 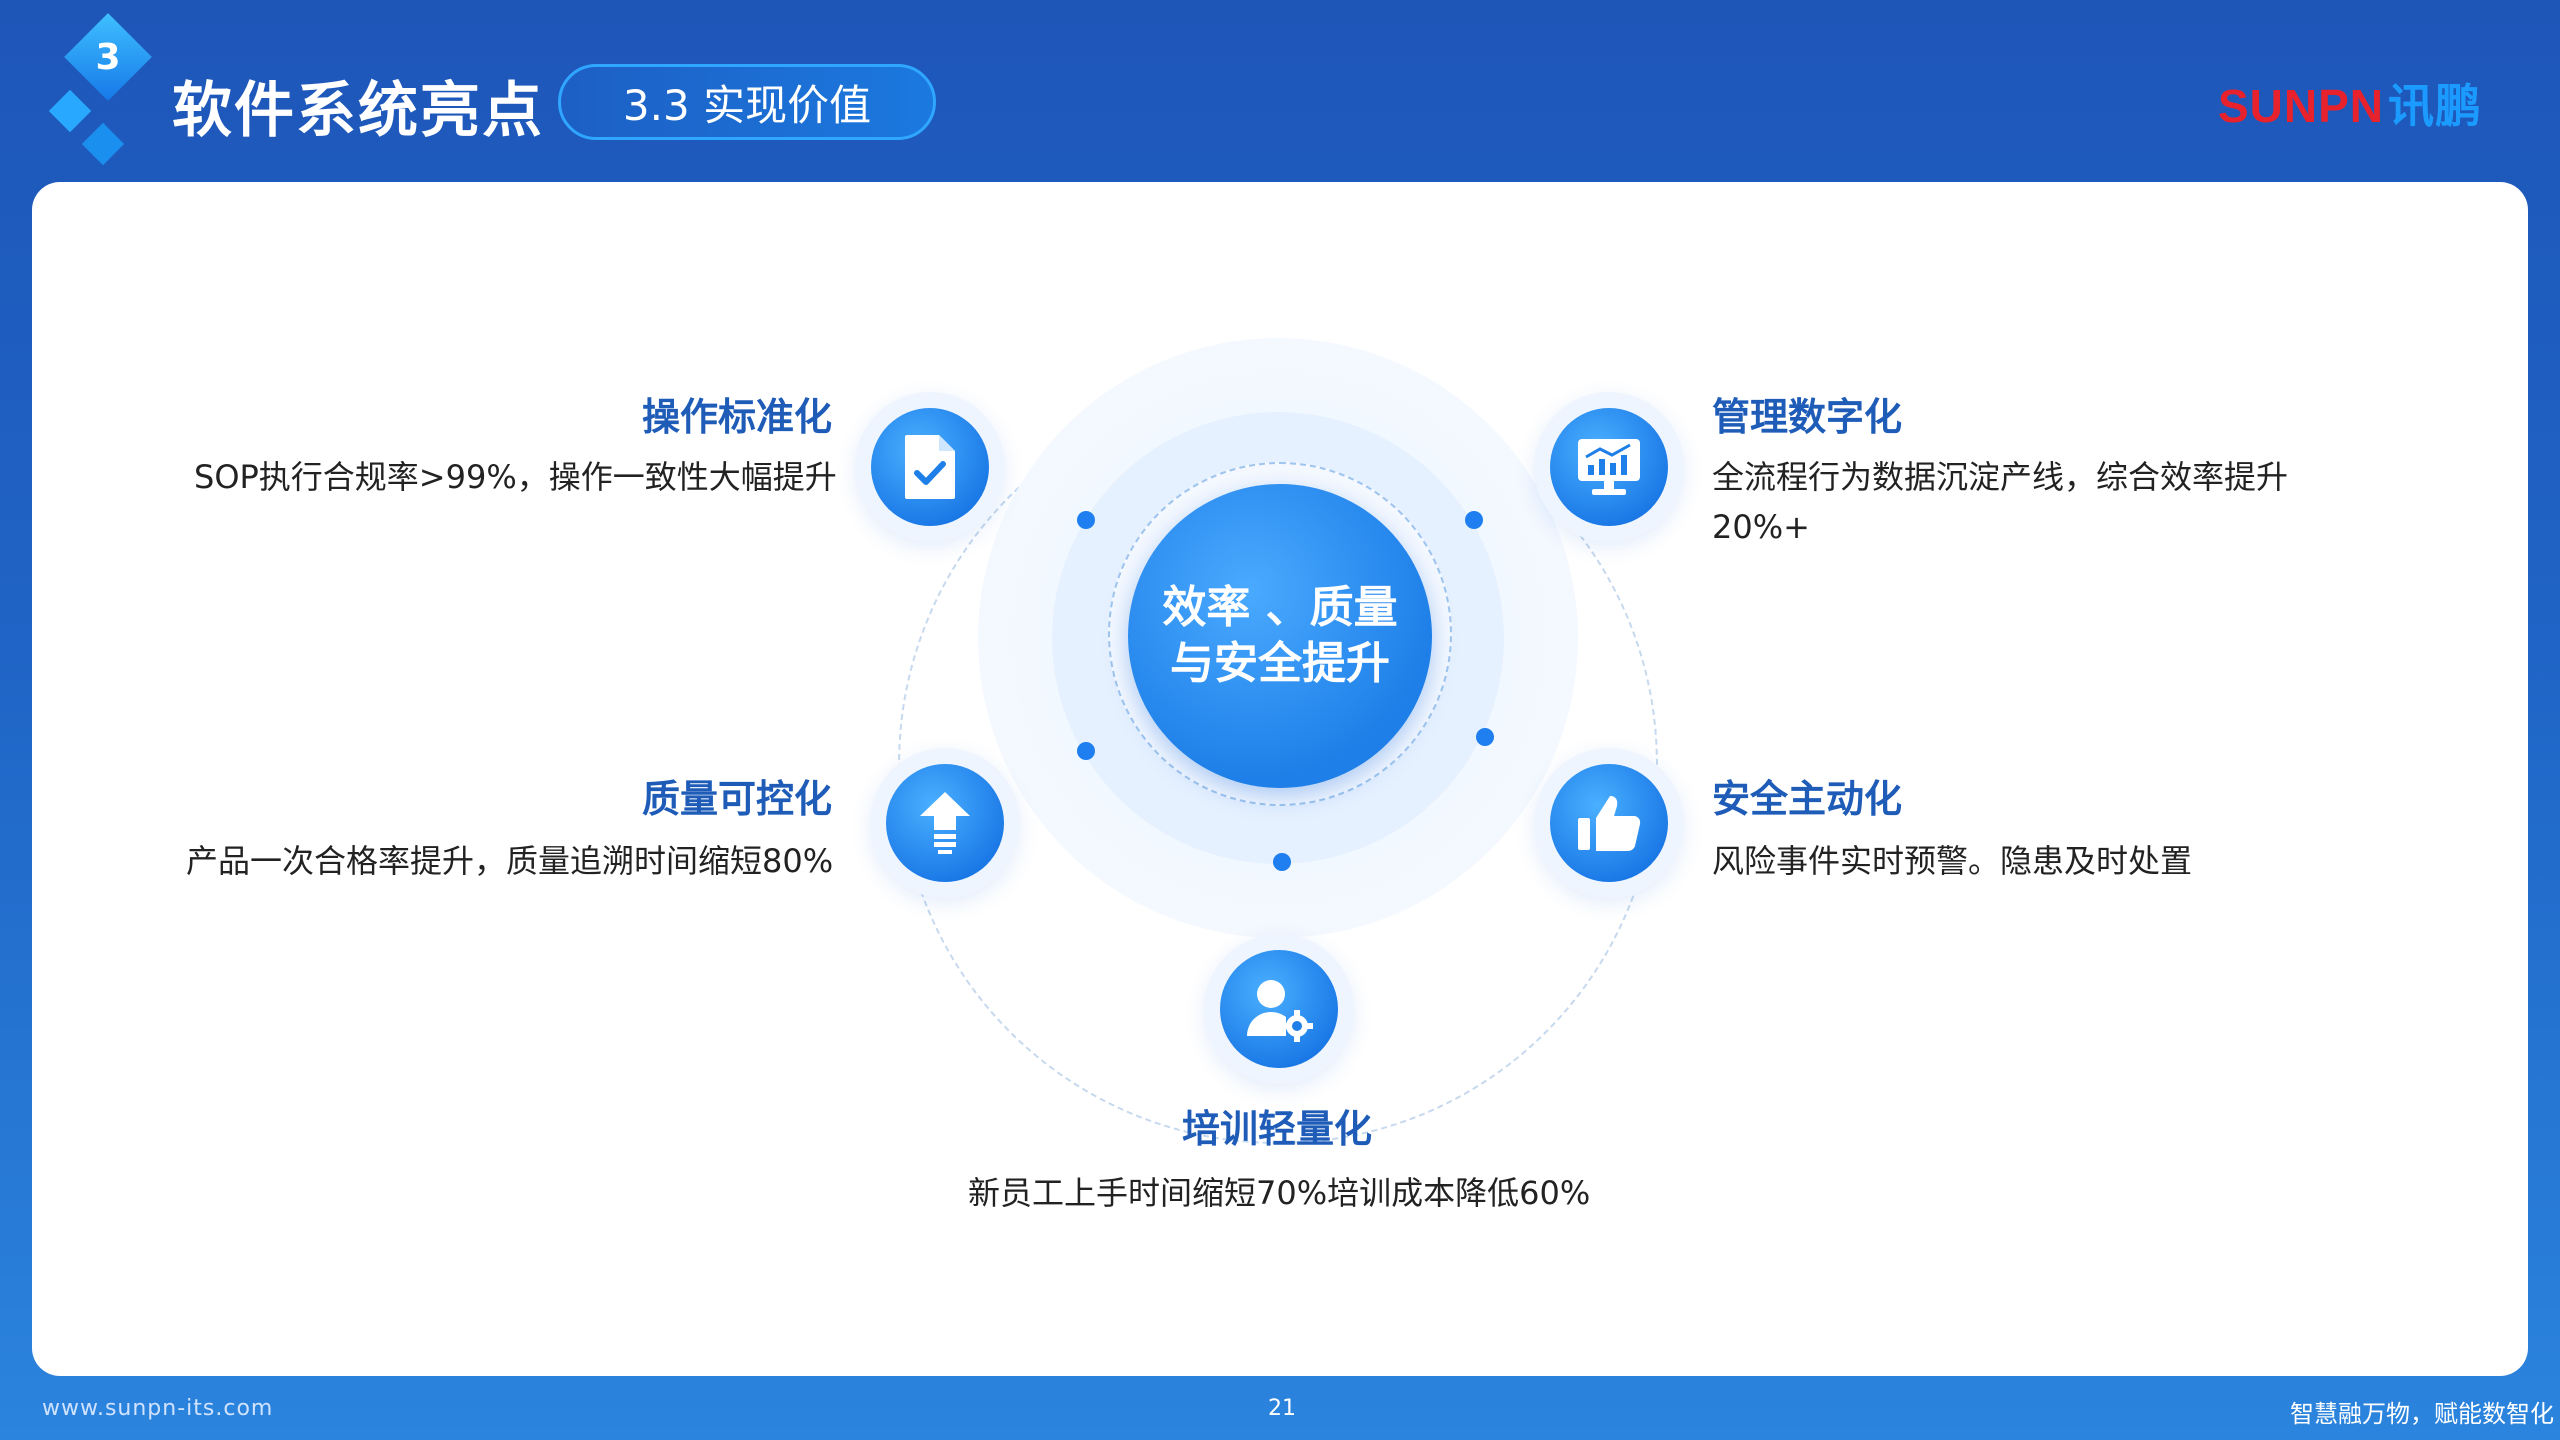 What do you see at coordinates (1279, 1193) in the screenshot?
I see `item-desc: 新员工上手时间缩短70%培训成本降低60%` at bounding box center [1279, 1193].